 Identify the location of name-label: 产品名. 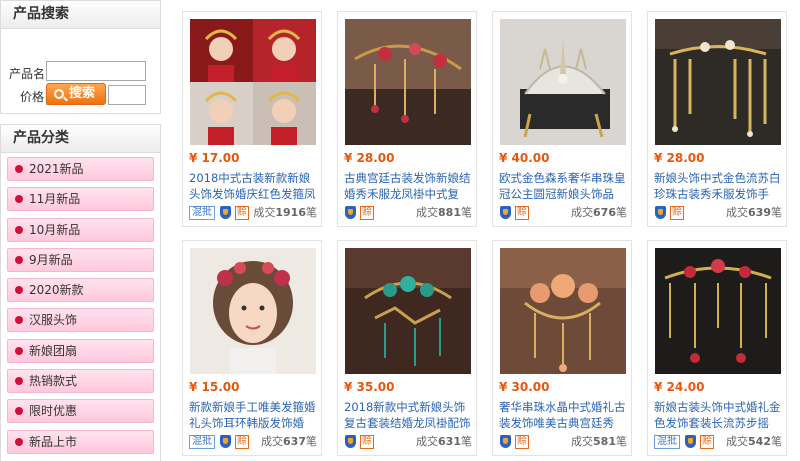
(27, 74).